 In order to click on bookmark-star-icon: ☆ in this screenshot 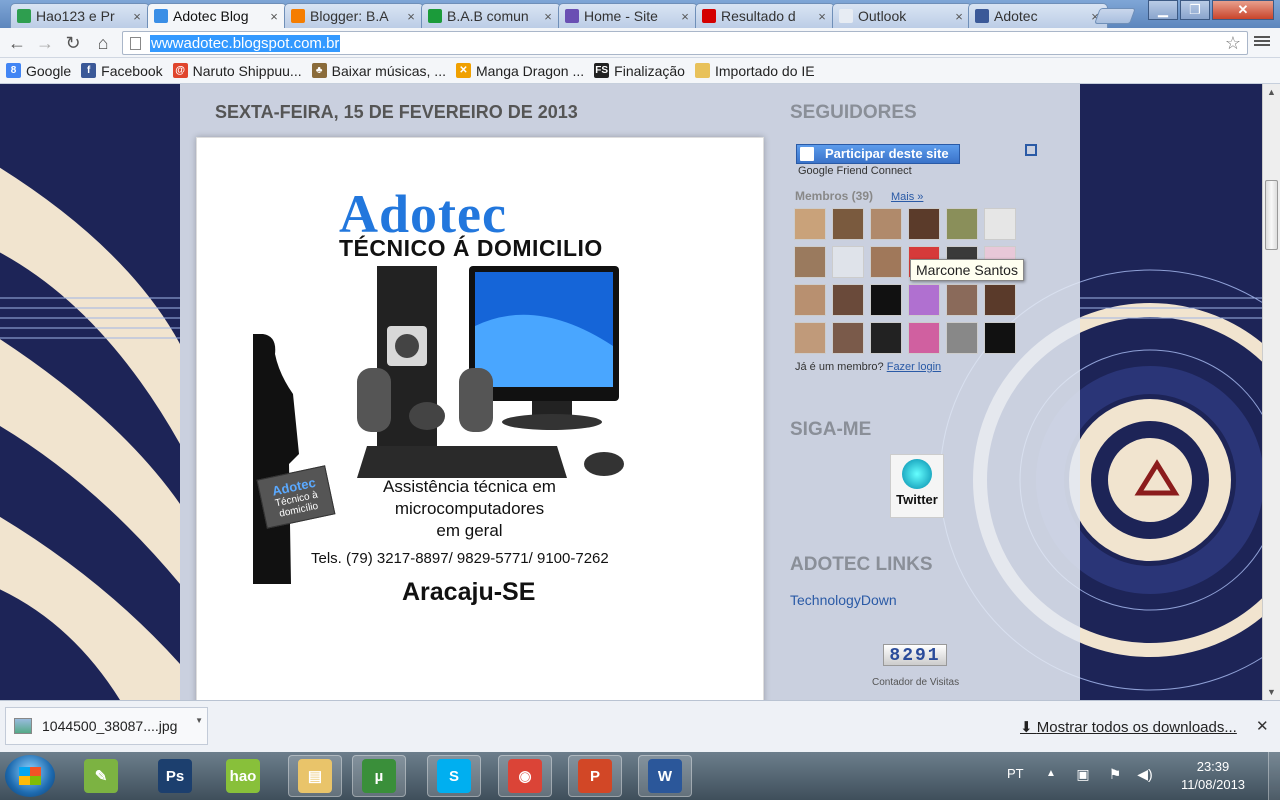, I will do `click(1233, 43)`.